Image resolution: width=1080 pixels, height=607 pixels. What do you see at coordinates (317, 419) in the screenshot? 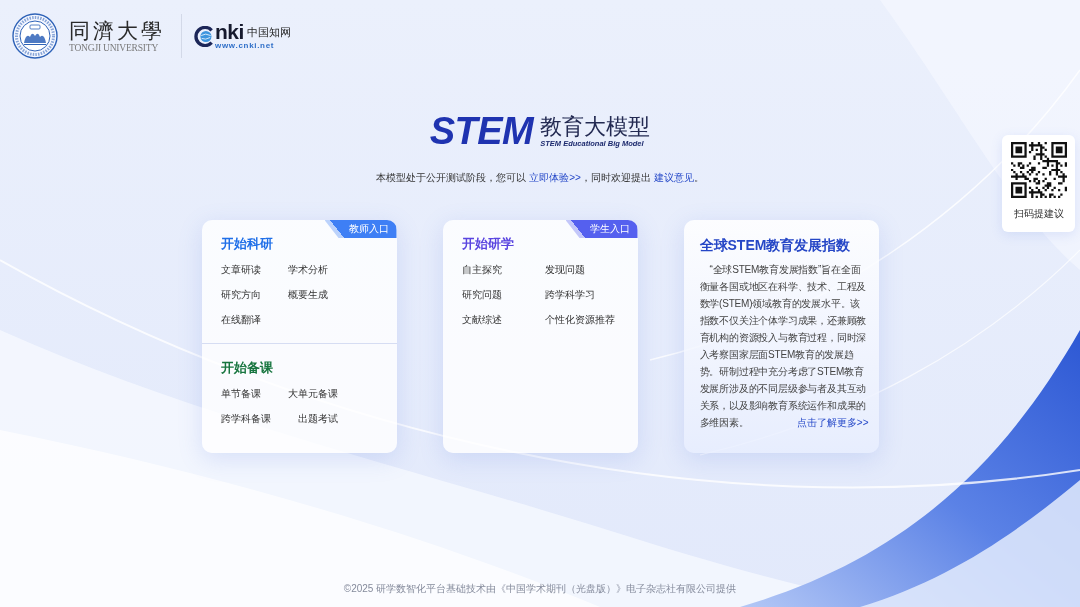
I see `feature-link: 出题考试` at bounding box center [317, 419].